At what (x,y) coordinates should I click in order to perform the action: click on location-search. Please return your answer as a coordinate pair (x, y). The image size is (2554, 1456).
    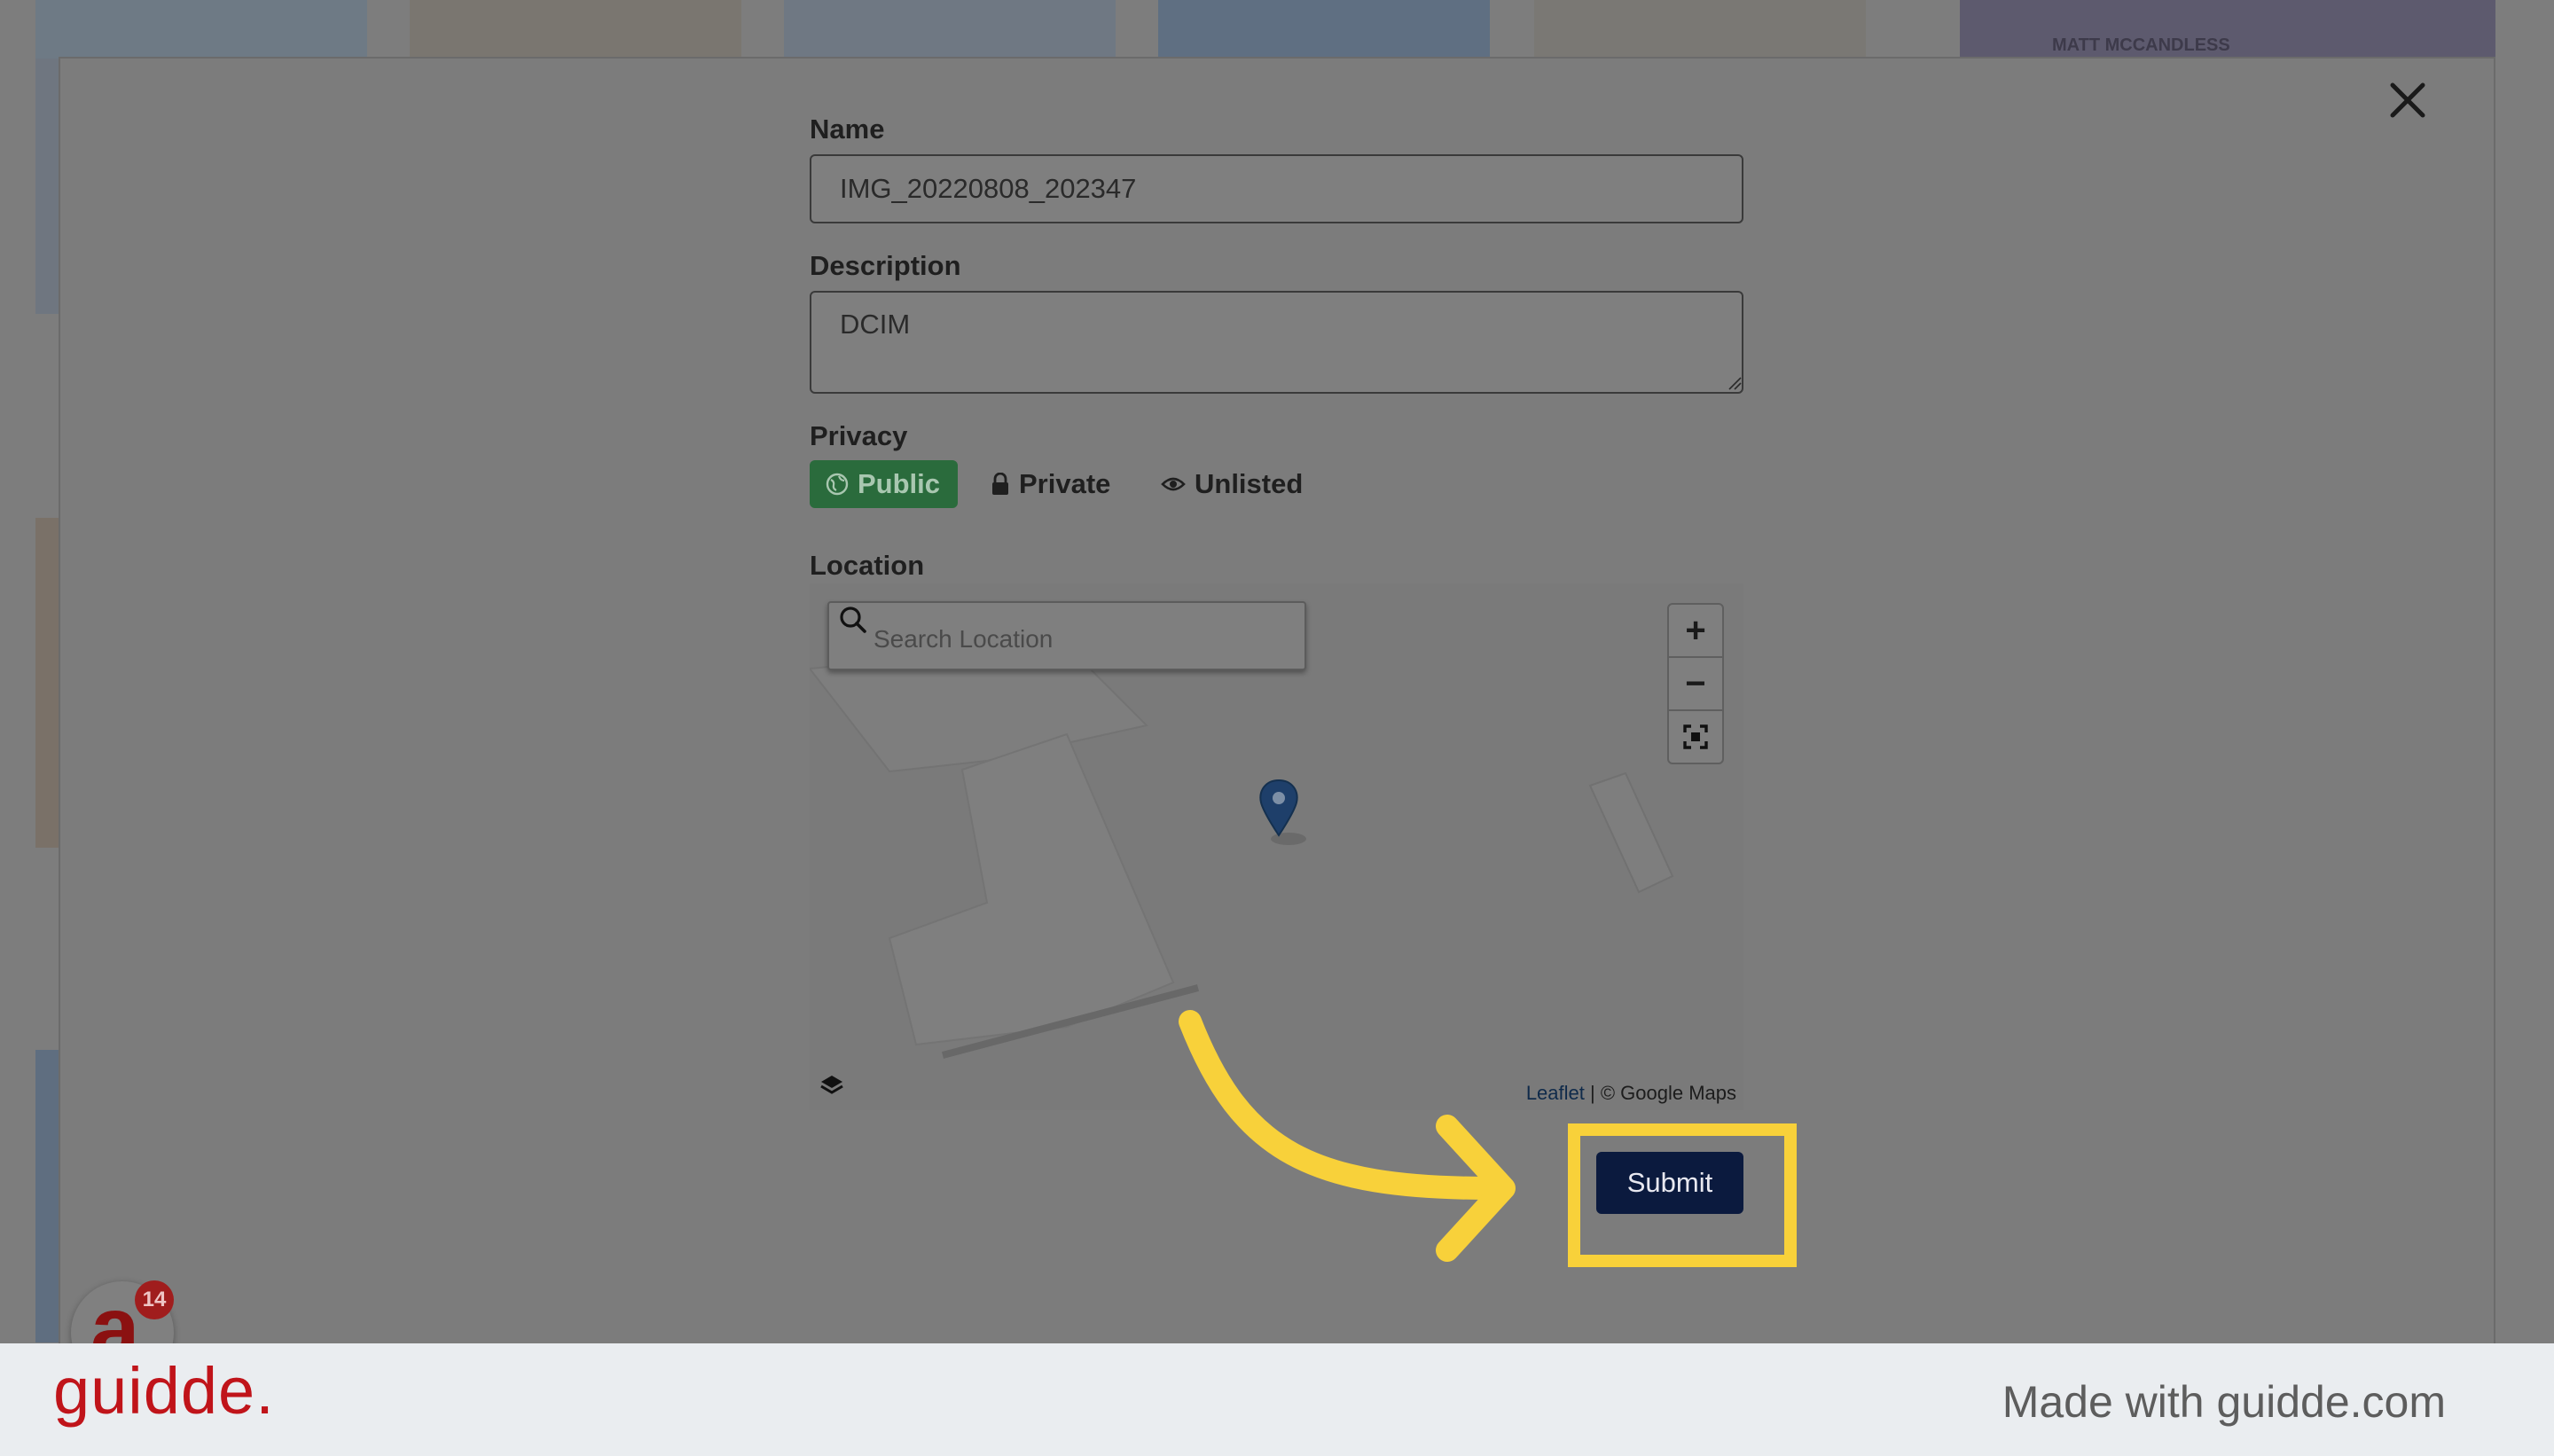
    Looking at the image, I should click on (1066, 635).